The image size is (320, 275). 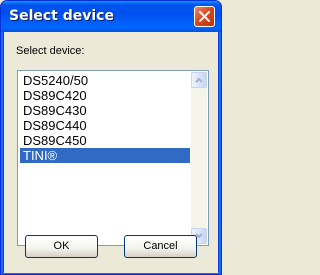 I want to click on window-title: Select device, so click(x=61, y=16).